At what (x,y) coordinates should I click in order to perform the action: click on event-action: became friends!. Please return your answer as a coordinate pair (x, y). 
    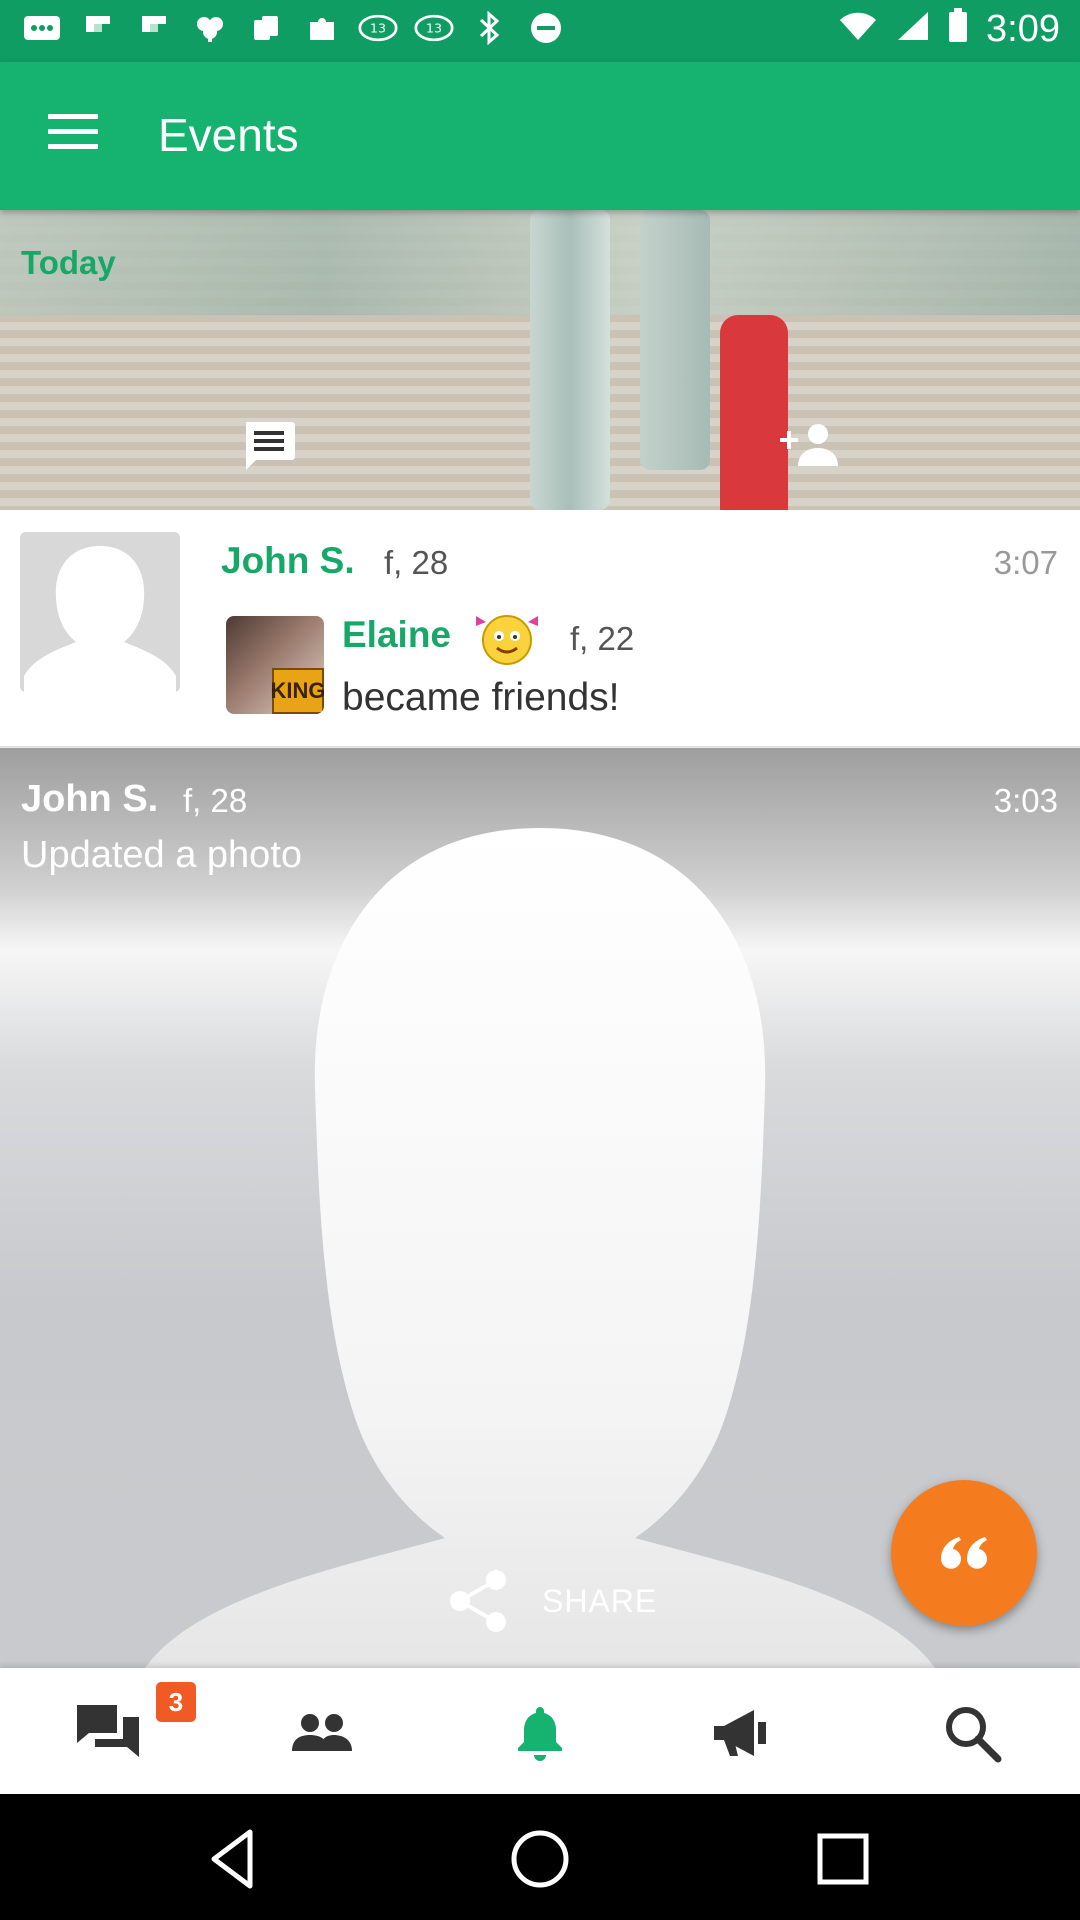
    Looking at the image, I should click on (481, 697).